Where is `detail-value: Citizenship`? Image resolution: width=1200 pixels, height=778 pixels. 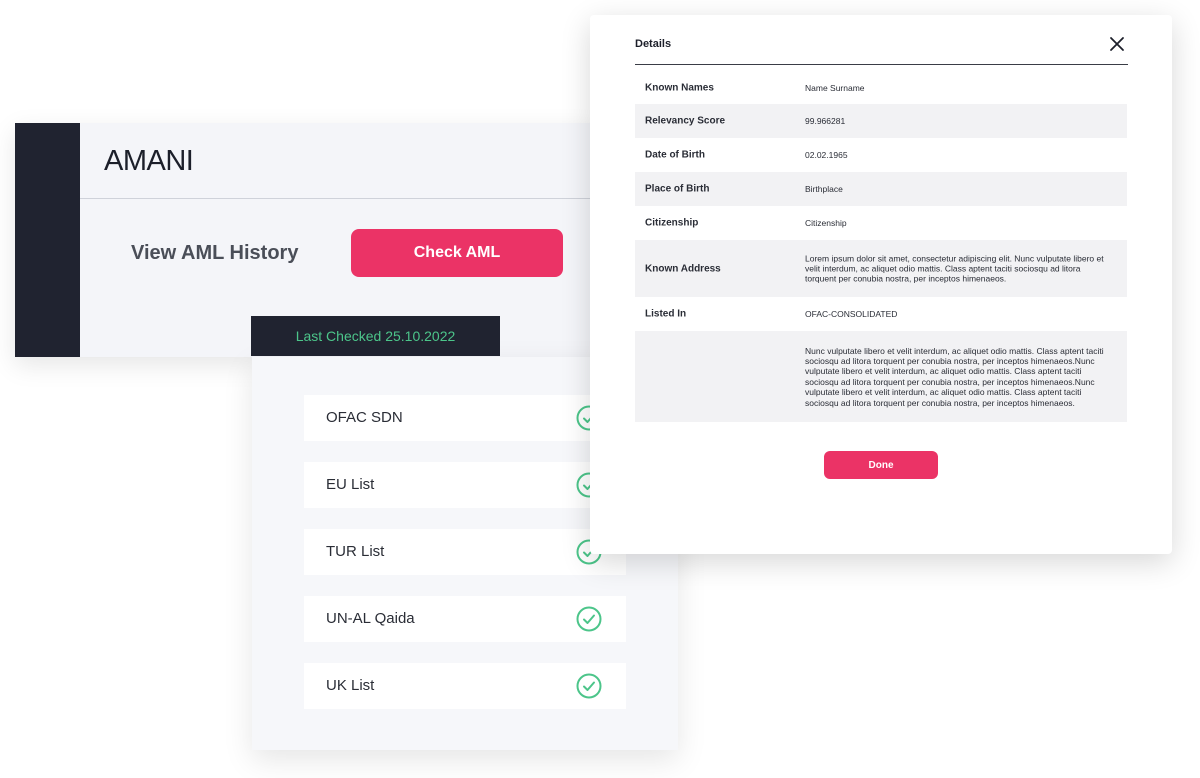 detail-value: Citizenship is located at coordinates (826, 222).